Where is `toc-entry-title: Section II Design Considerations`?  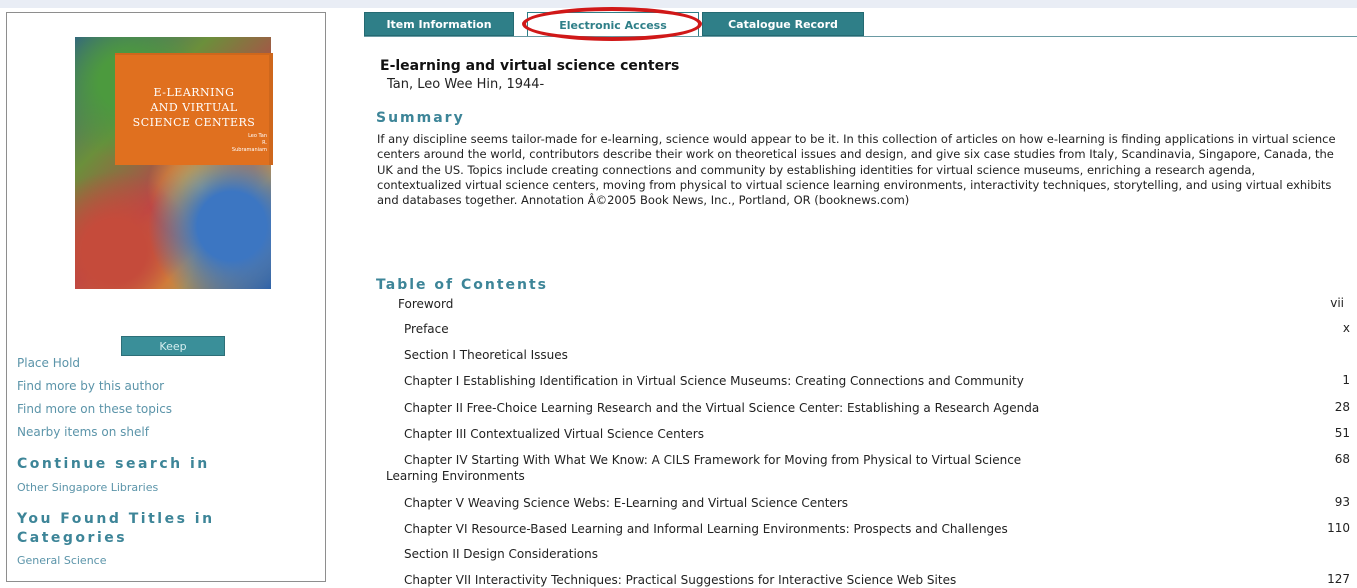
toc-entry-title: Section II Design Considerations is located at coordinates (501, 554).